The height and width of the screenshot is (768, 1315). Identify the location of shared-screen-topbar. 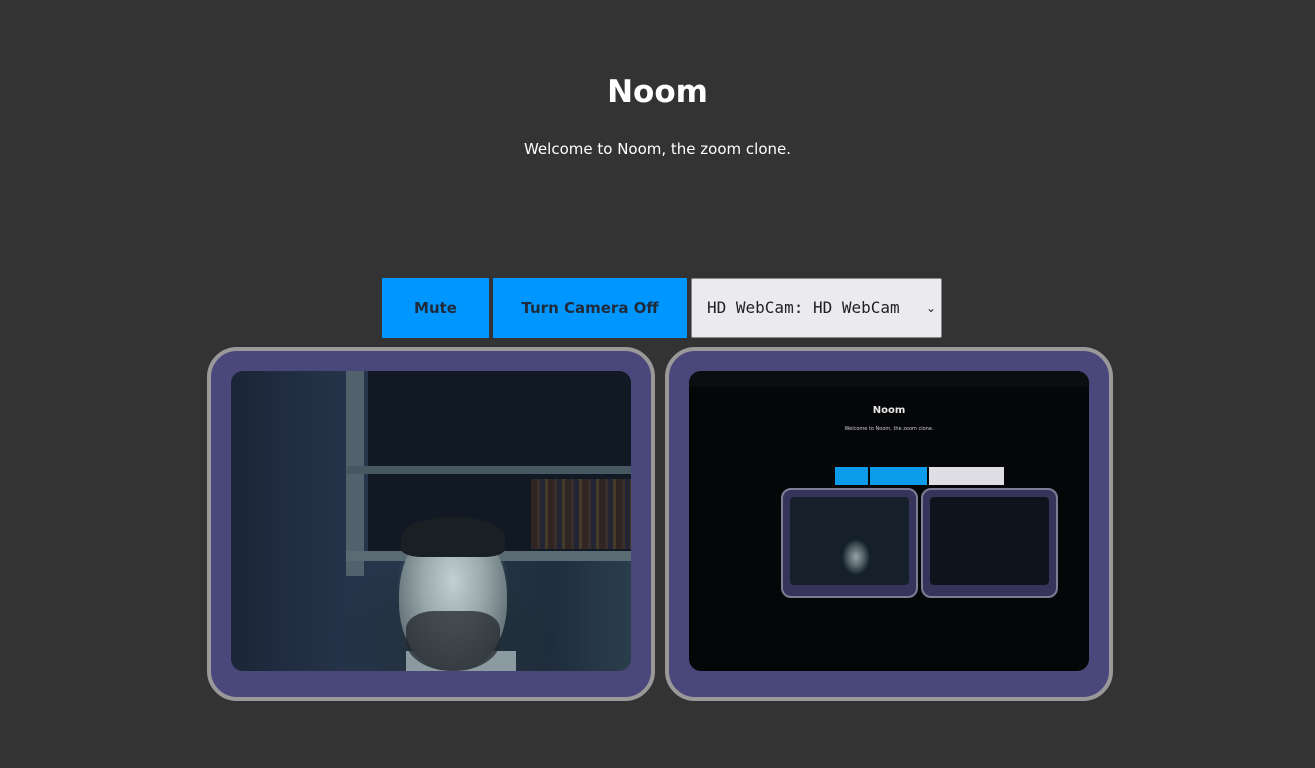
(889, 379).